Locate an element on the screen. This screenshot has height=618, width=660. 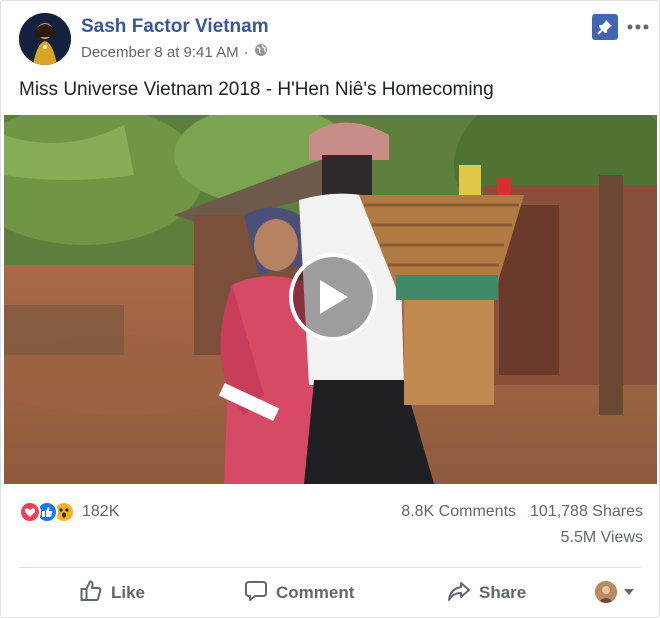
share-button: Share is located at coordinates (486, 593).